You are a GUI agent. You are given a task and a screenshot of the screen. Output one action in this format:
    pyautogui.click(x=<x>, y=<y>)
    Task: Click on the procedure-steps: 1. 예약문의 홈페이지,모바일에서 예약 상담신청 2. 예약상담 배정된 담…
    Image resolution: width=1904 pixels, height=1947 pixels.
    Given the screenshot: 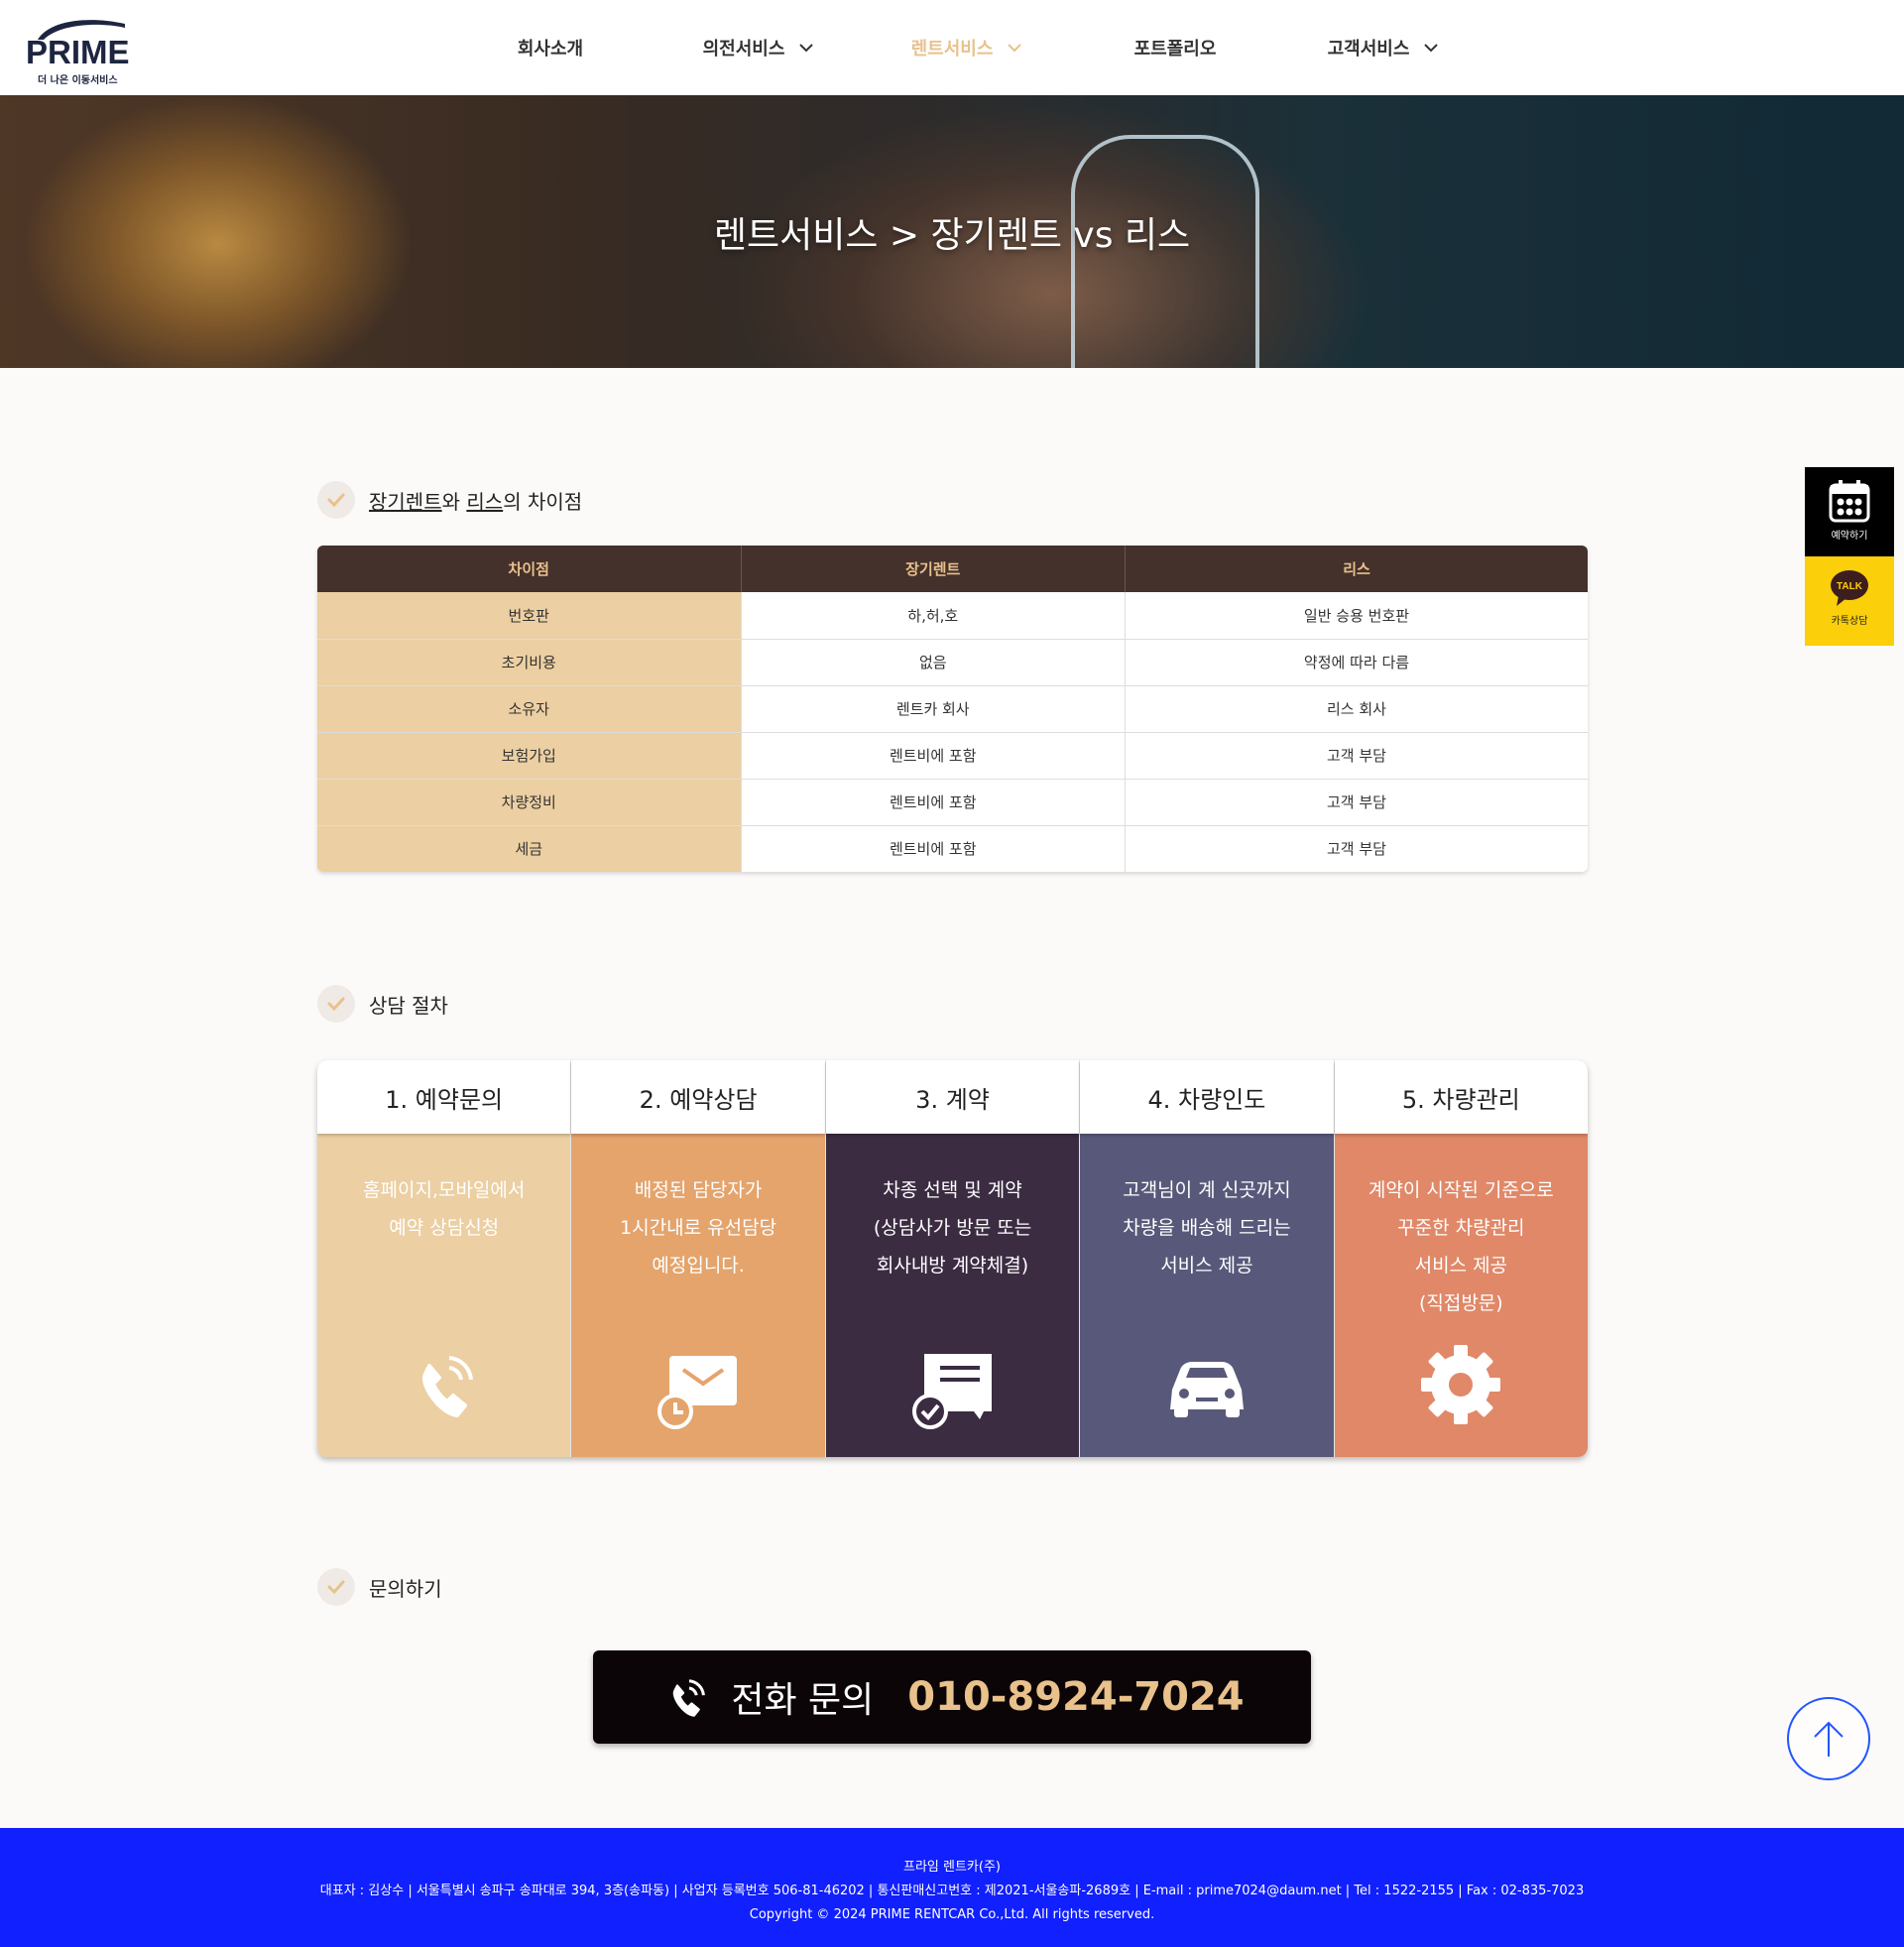 What is the action you would take?
    pyautogui.click(x=952, y=1258)
    